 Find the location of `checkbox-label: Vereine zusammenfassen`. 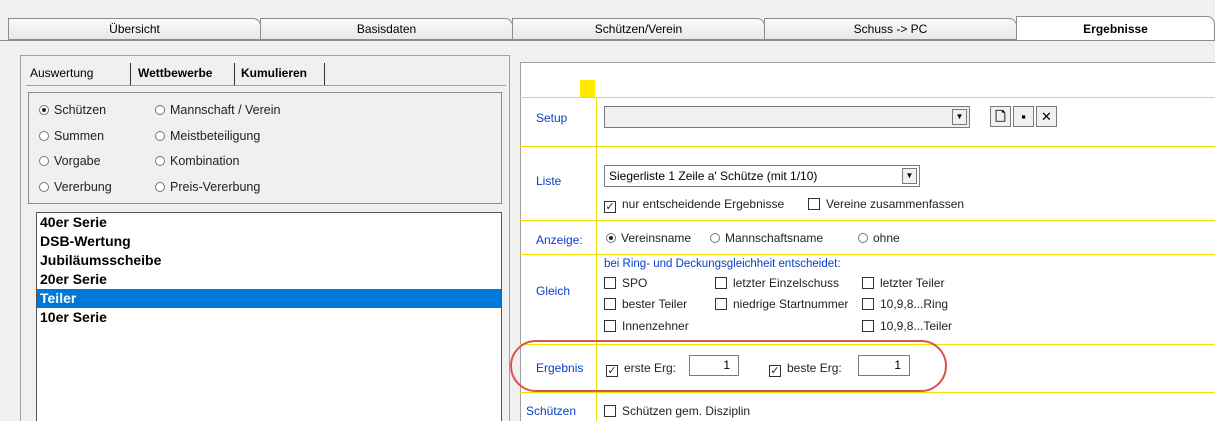

checkbox-label: Vereine zusammenfassen is located at coordinates (895, 204).